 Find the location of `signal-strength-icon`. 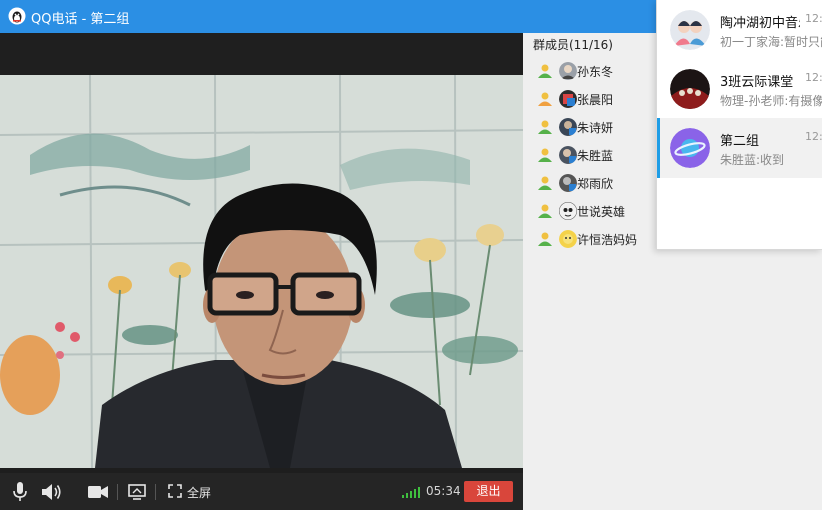

signal-strength-icon is located at coordinates (411, 492).